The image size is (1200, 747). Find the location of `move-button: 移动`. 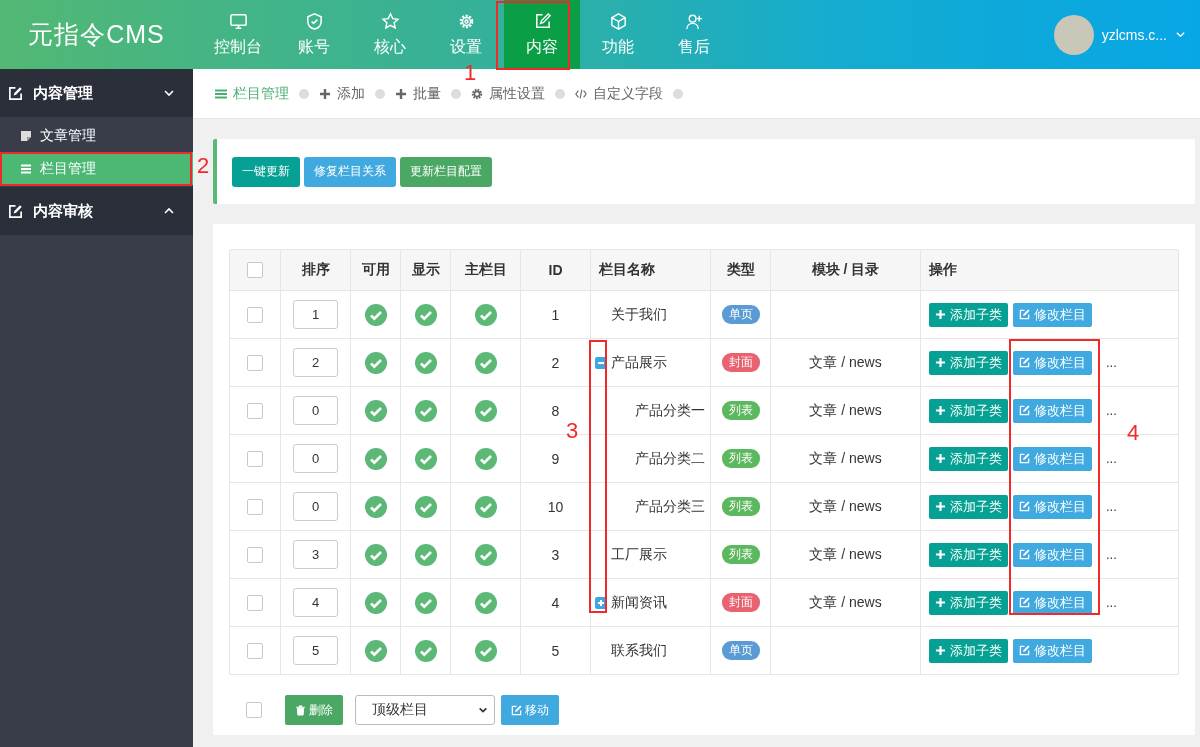

move-button: 移动 is located at coordinates (530, 710).